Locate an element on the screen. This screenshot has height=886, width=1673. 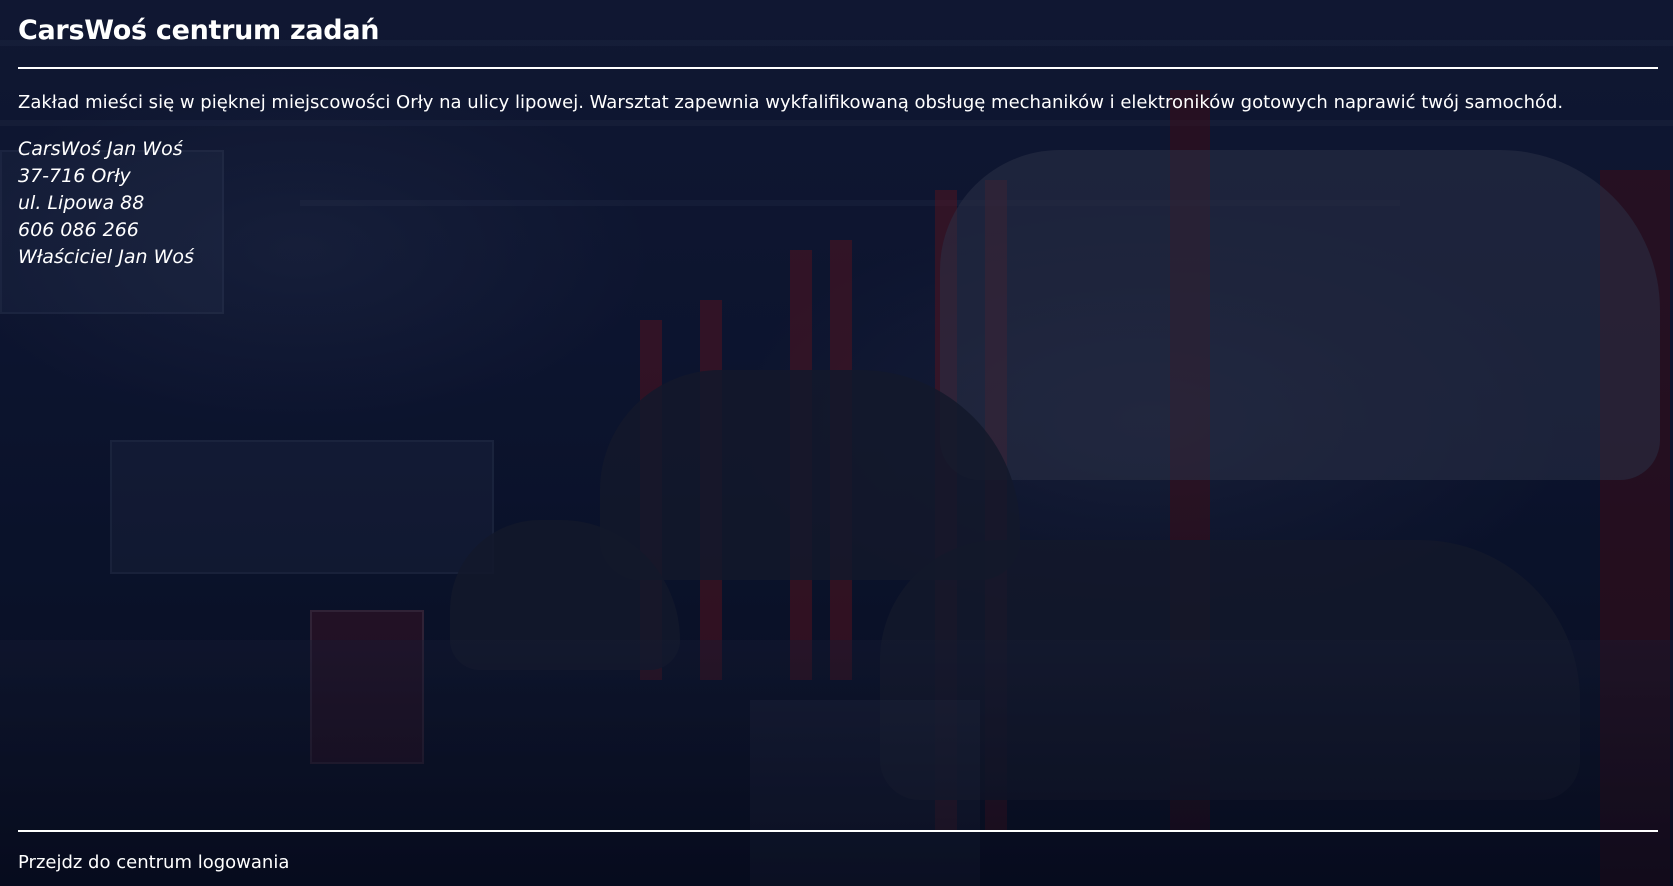
login-center-link: Przejdz do centrum logowania is located at coordinates (153, 863).